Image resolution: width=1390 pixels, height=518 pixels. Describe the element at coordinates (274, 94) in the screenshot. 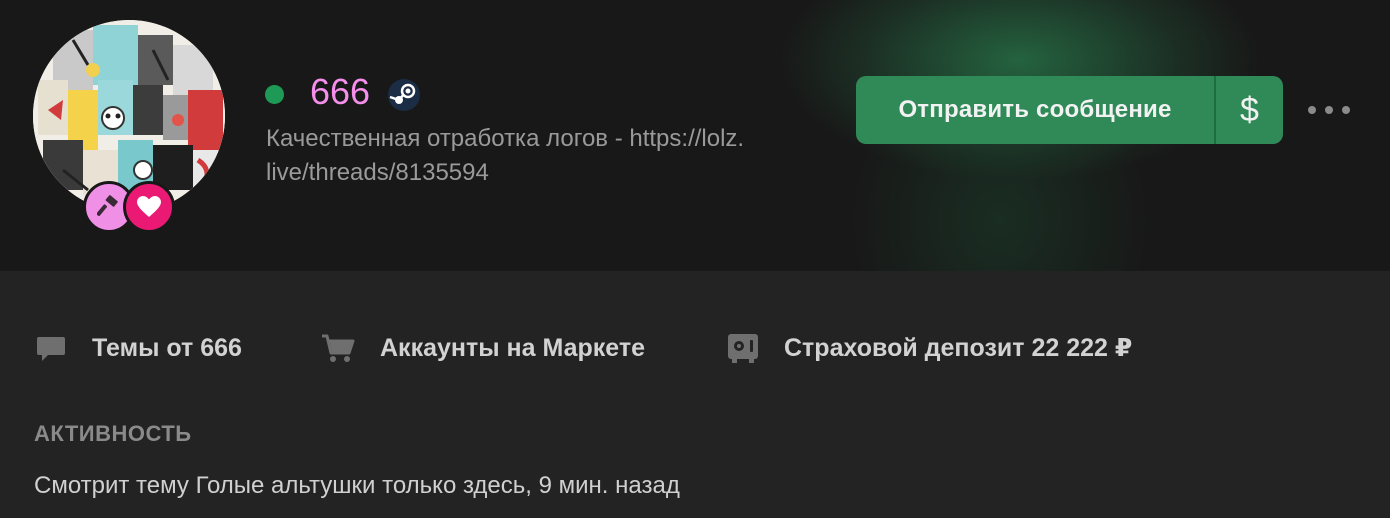

I see `online-status-dot` at that location.